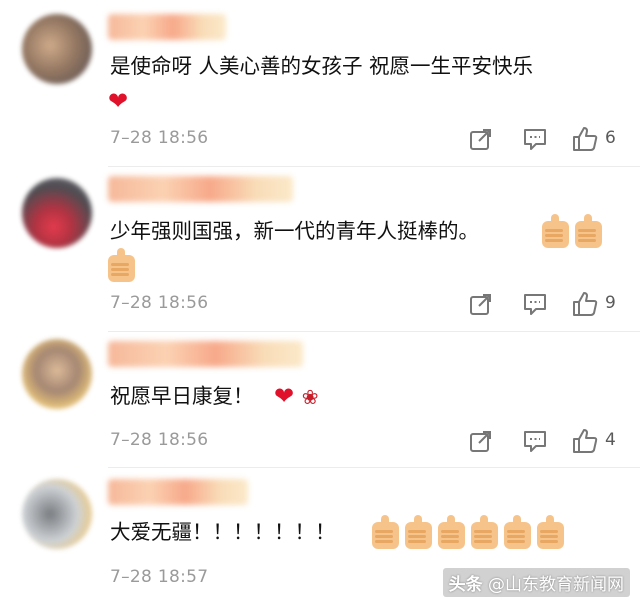  What do you see at coordinates (610, 440) in the screenshot?
I see `like-count: 4` at bounding box center [610, 440].